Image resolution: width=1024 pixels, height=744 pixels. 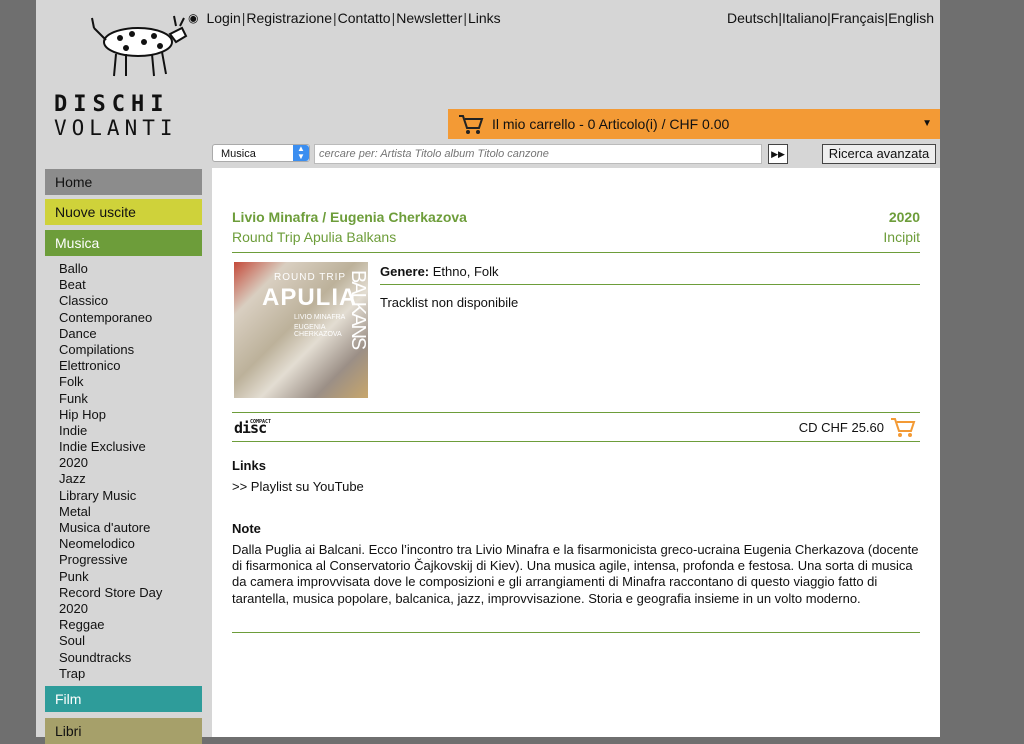 What do you see at coordinates (830, 18) in the screenshot?
I see `language-switcher: Deutsch | Italiano | Français | English` at bounding box center [830, 18].